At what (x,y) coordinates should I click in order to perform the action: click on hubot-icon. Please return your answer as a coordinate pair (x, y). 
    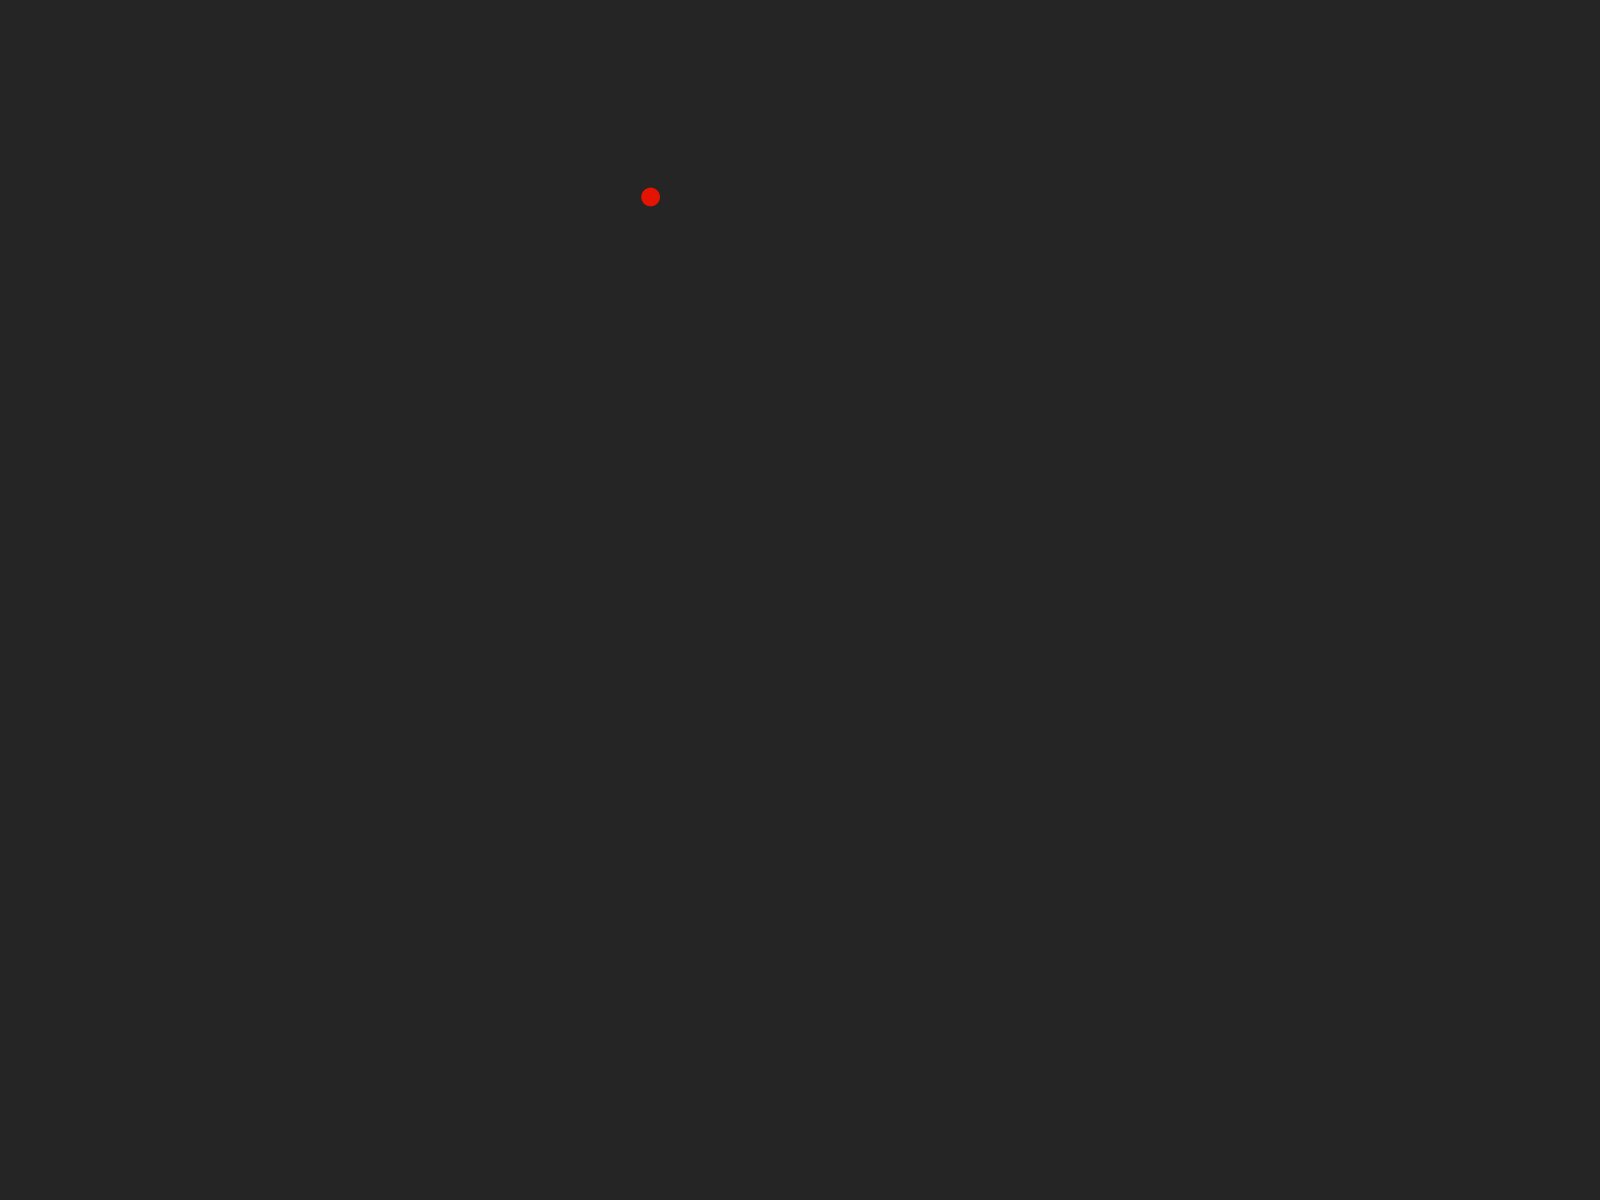
    Looking at the image, I should click on (90, 710).